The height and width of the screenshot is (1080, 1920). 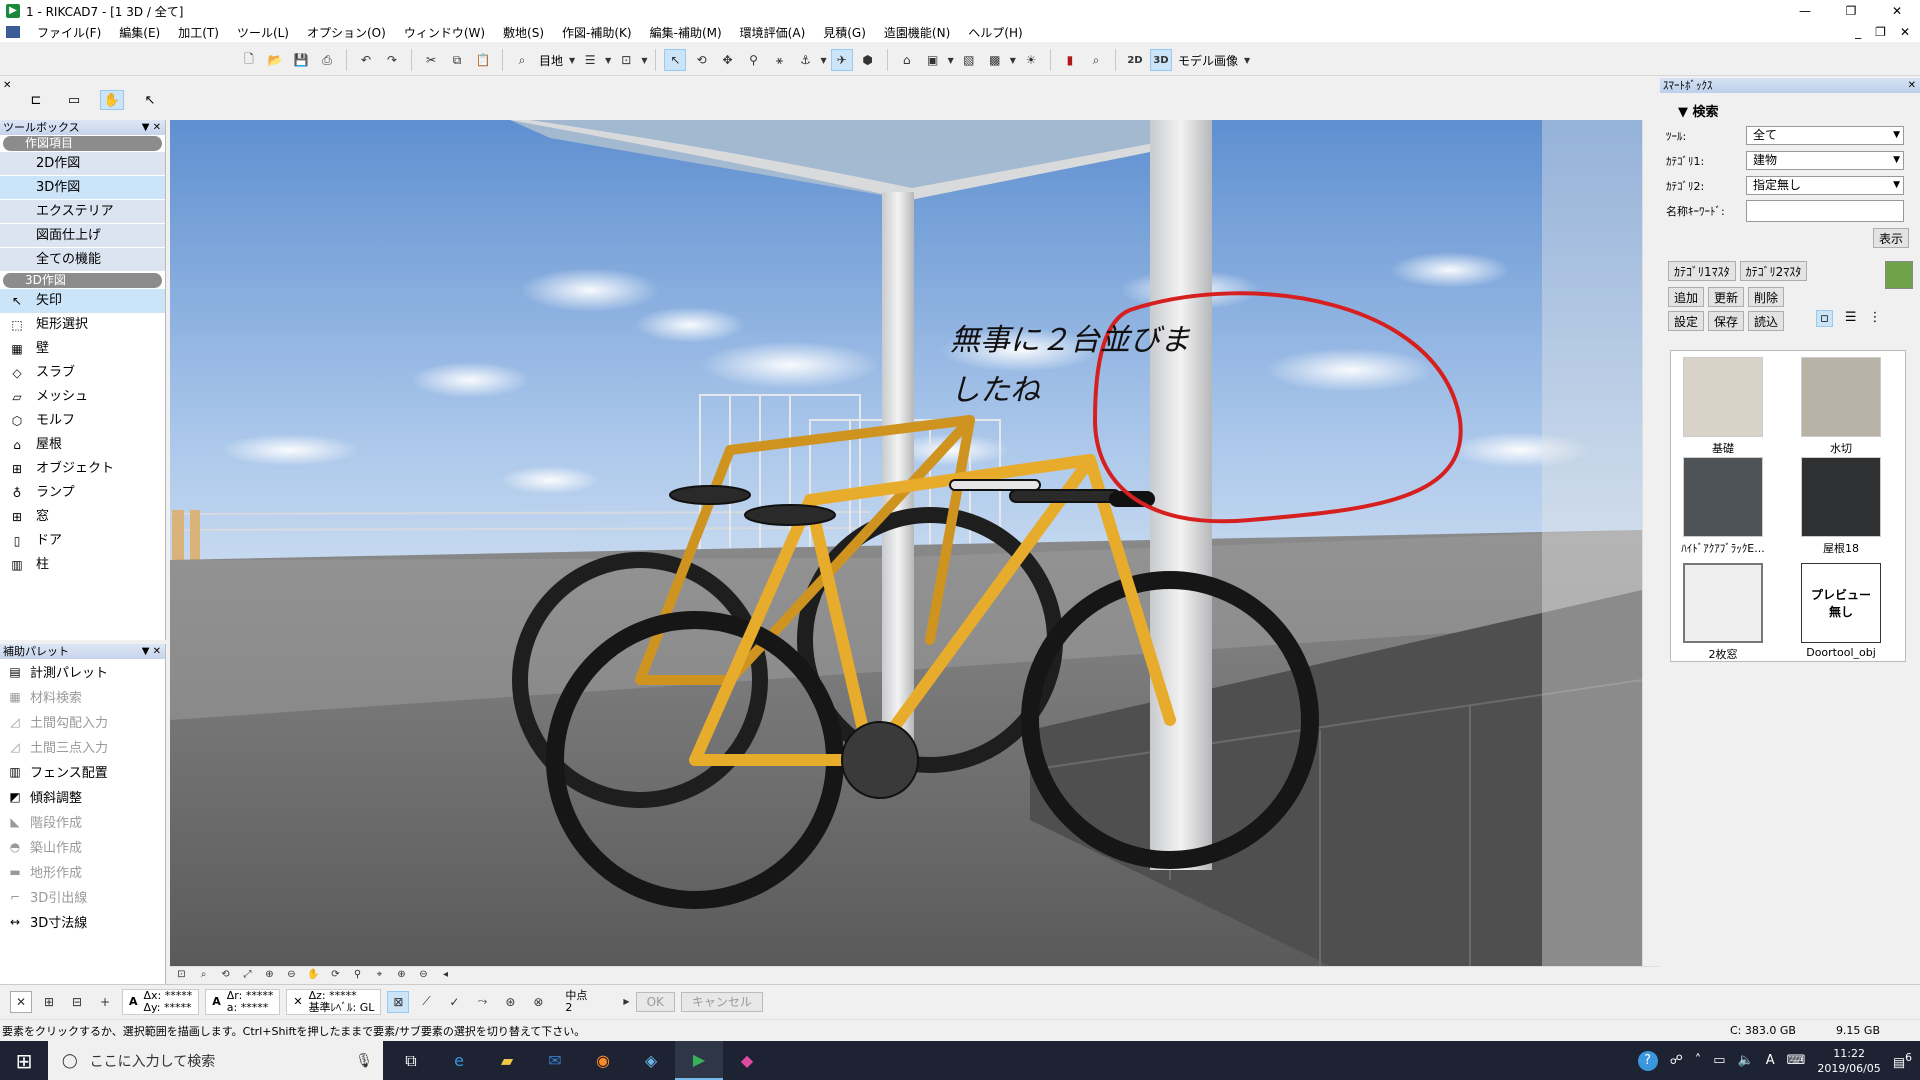 I want to click on close-button: ✕, so click(x=1897, y=11).